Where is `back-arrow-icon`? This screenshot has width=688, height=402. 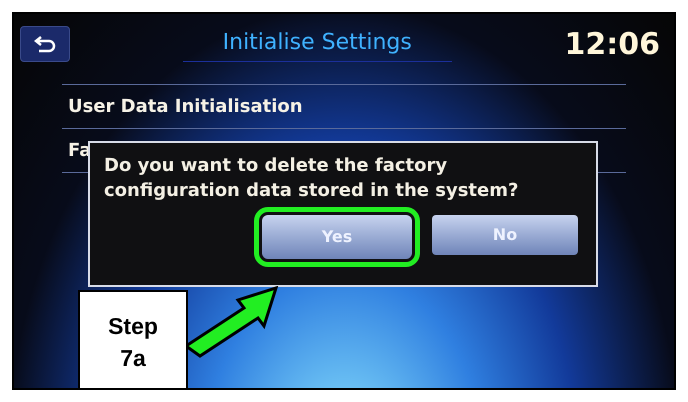 back-arrow-icon is located at coordinates (45, 44).